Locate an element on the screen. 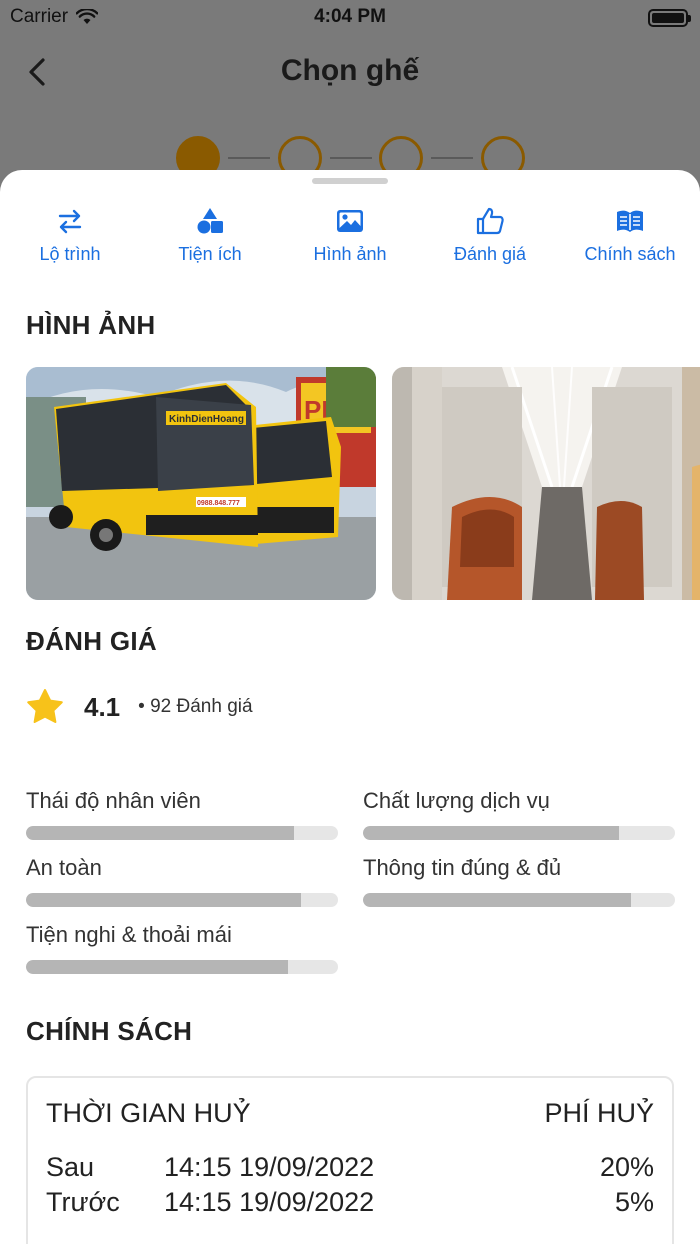  image-icon is located at coordinates (350, 221).